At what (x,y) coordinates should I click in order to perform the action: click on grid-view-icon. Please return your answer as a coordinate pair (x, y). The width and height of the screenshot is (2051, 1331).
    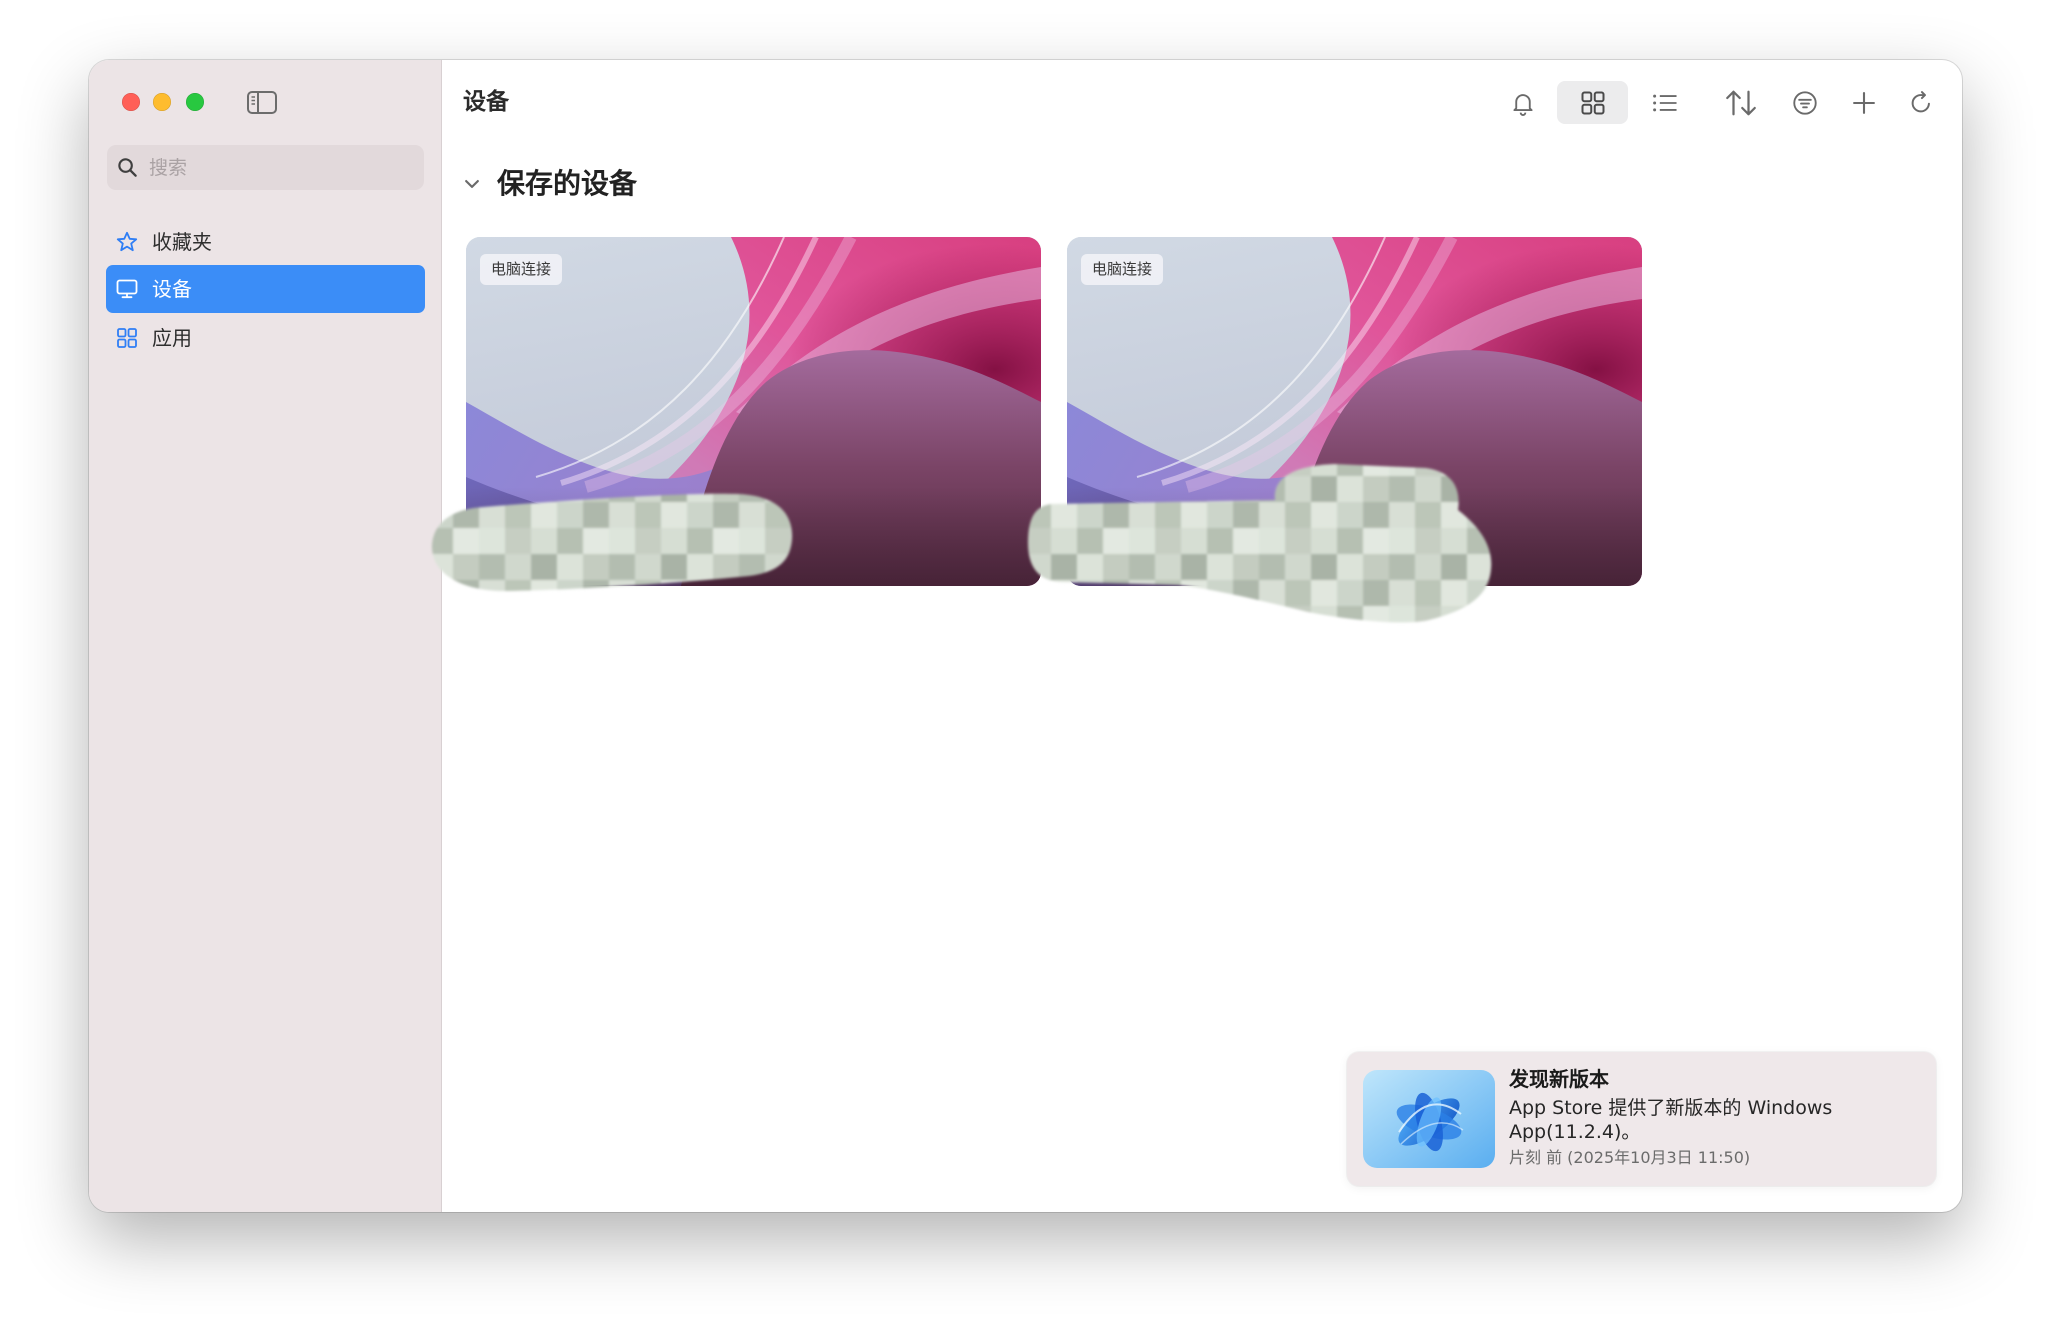
    Looking at the image, I should click on (1592, 102).